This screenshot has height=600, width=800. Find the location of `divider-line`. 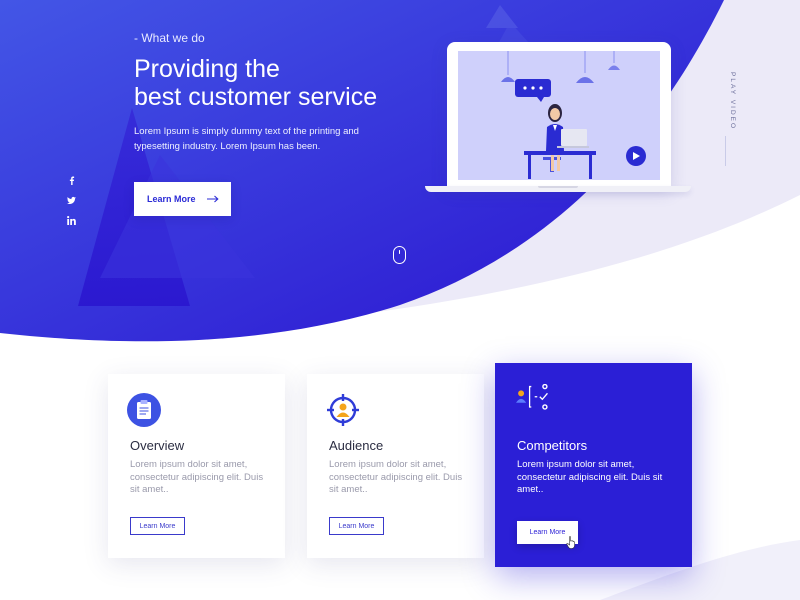

divider-line is located at coordinates (725, 151).